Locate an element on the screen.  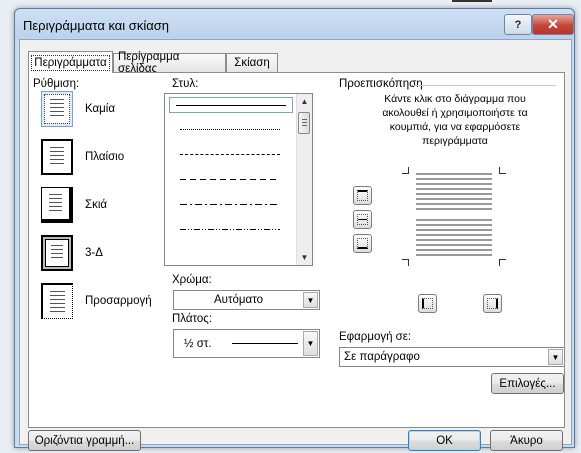
setting-box: Πλαίσιο is located at coordinates (96, 160).